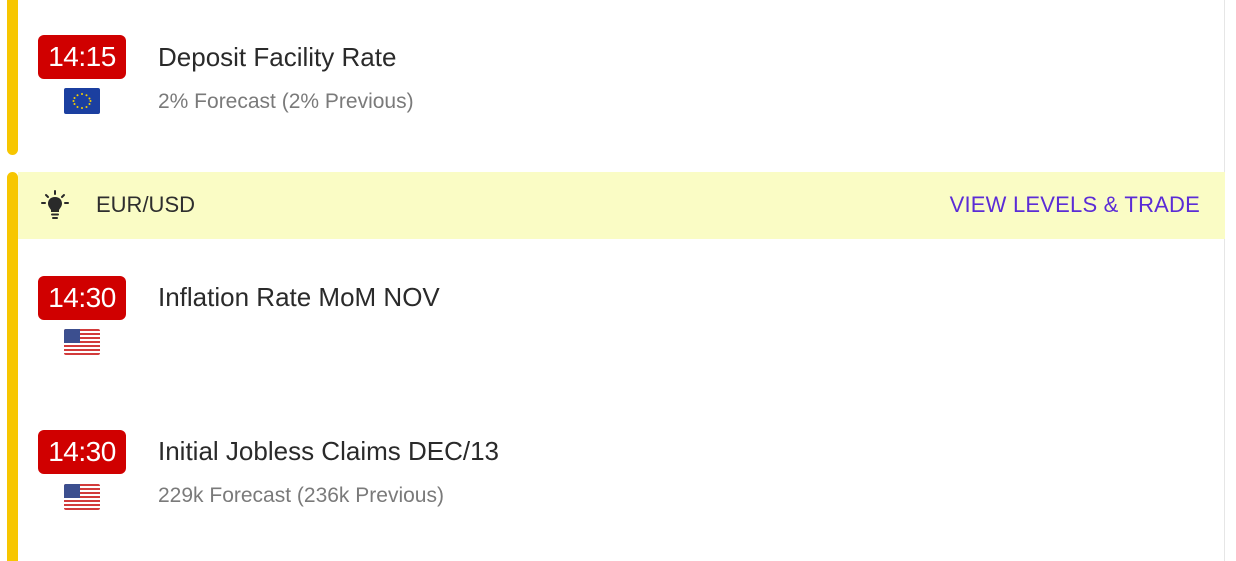 The height and width of the screenshot is (561, 1236). What do you see at coordinates (82, 101) in the screenshot?
I see `eu-flag-icon` at bounding box center [82, 101].